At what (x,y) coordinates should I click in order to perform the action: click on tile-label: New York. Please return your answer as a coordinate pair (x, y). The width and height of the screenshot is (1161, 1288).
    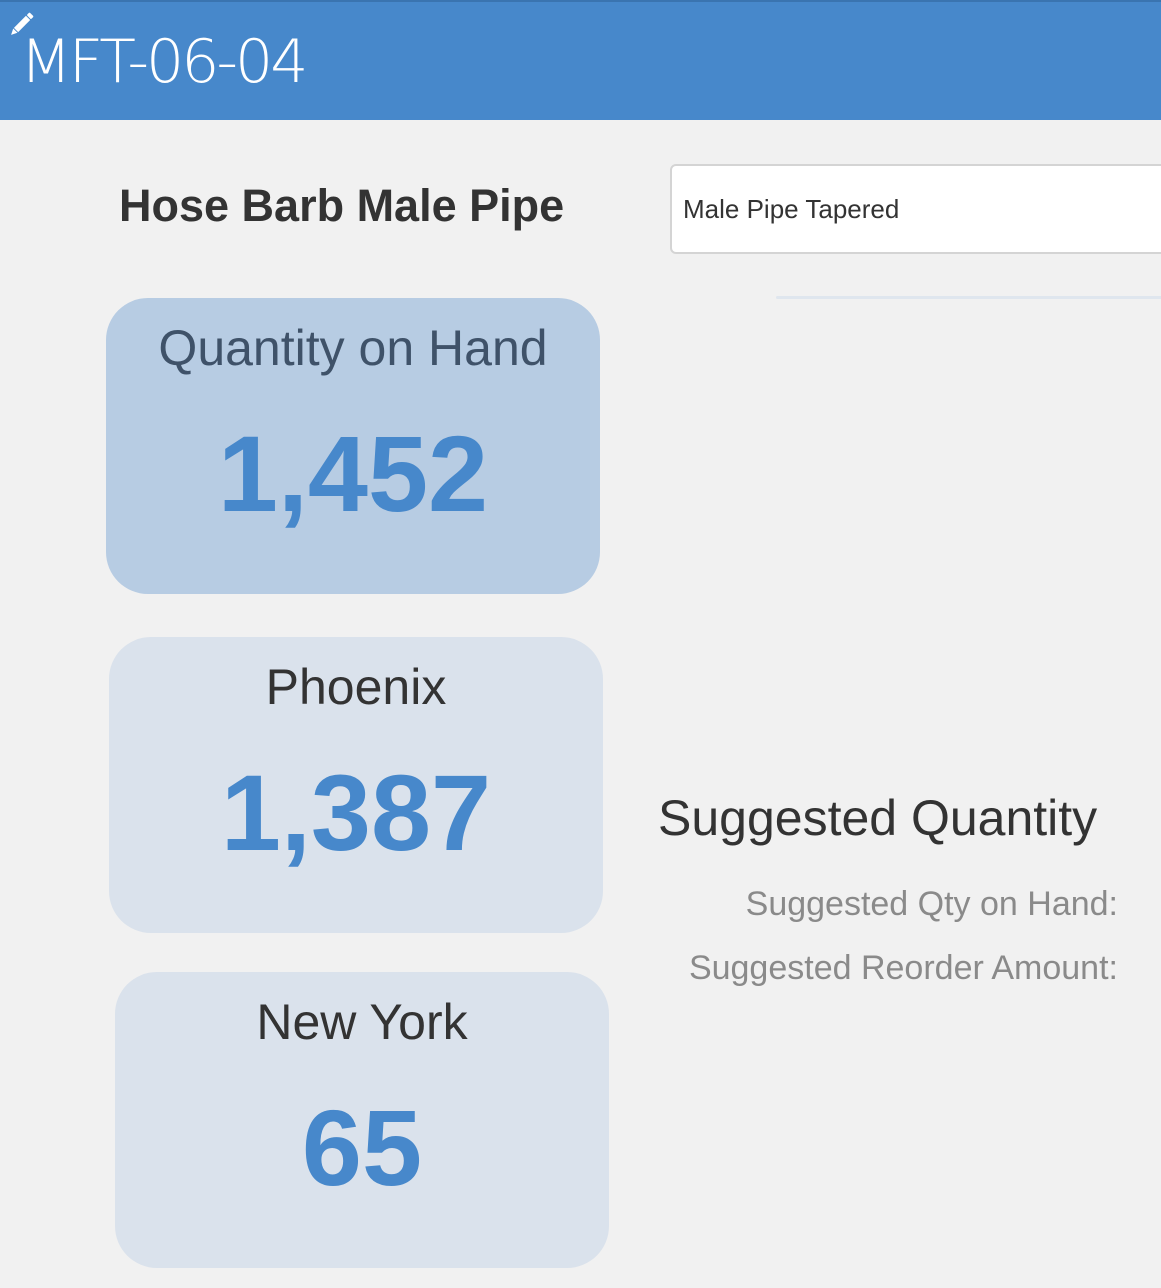
    Looking at the image, I should click on (362, 1022).